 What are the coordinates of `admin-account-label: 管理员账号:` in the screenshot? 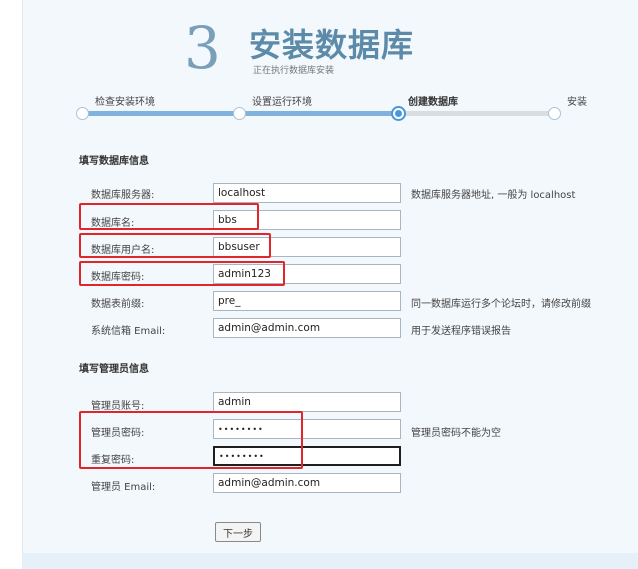 It's located at (118, 406).